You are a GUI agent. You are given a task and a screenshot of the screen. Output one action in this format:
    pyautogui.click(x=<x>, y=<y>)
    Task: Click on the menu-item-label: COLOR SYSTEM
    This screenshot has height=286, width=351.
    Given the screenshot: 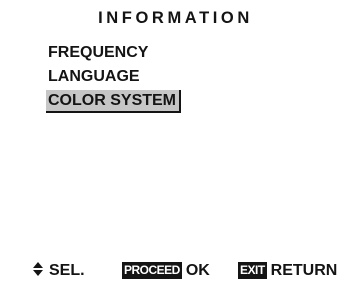 What is the action you would take?
    pyautogui.click(x=114, y=101)
    